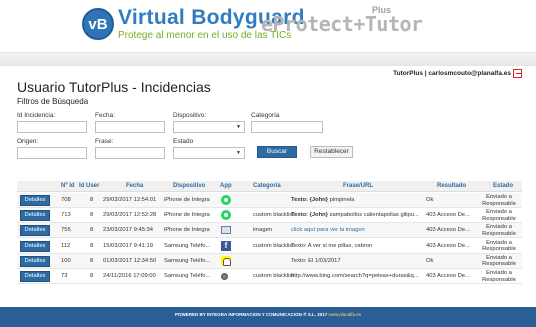  I want to click on col-id: Nº Id, so click(68, 186).